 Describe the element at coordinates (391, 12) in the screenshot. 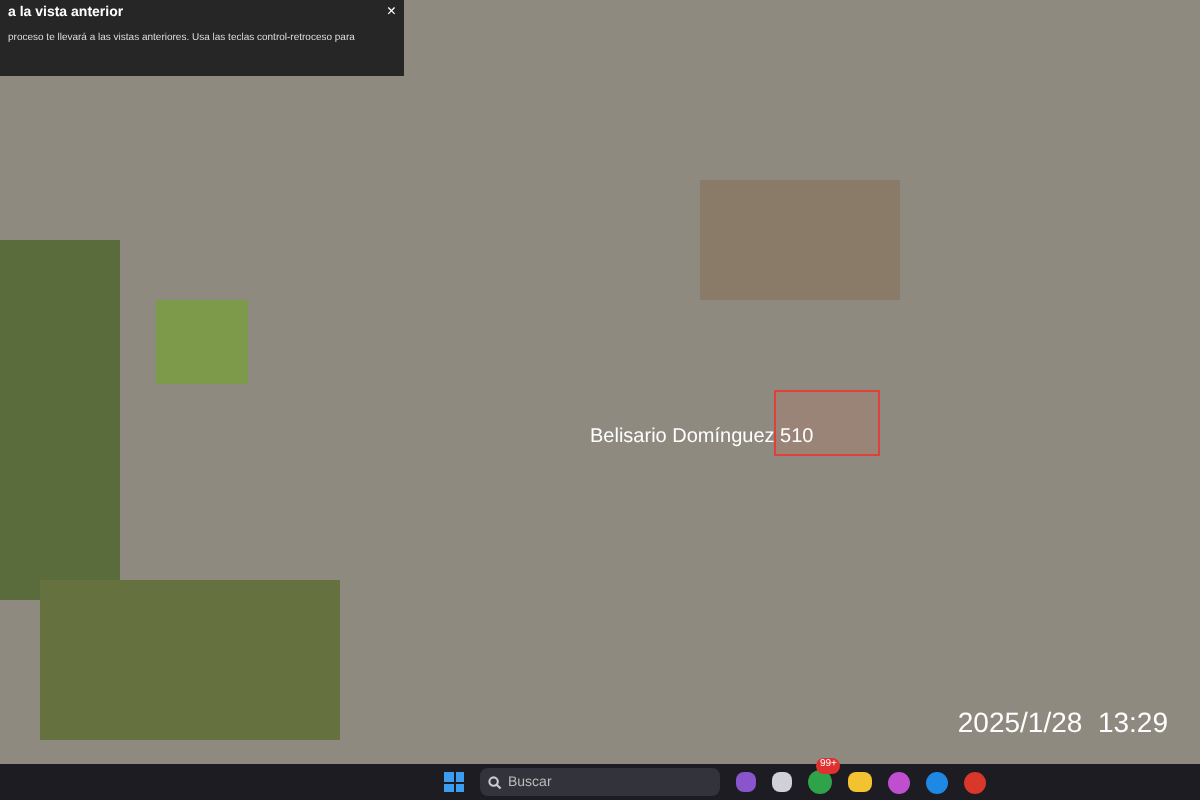

I see `close-button: ×` at that location.